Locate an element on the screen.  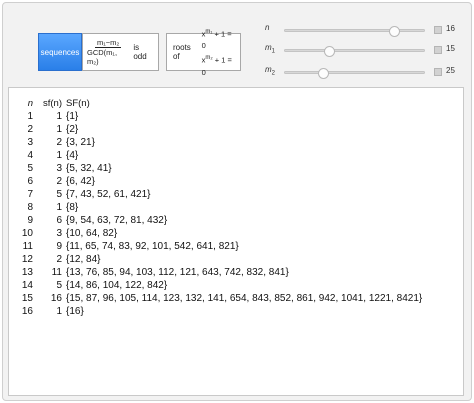
header-sf: sf(n) is located at coordinates (52, 103).